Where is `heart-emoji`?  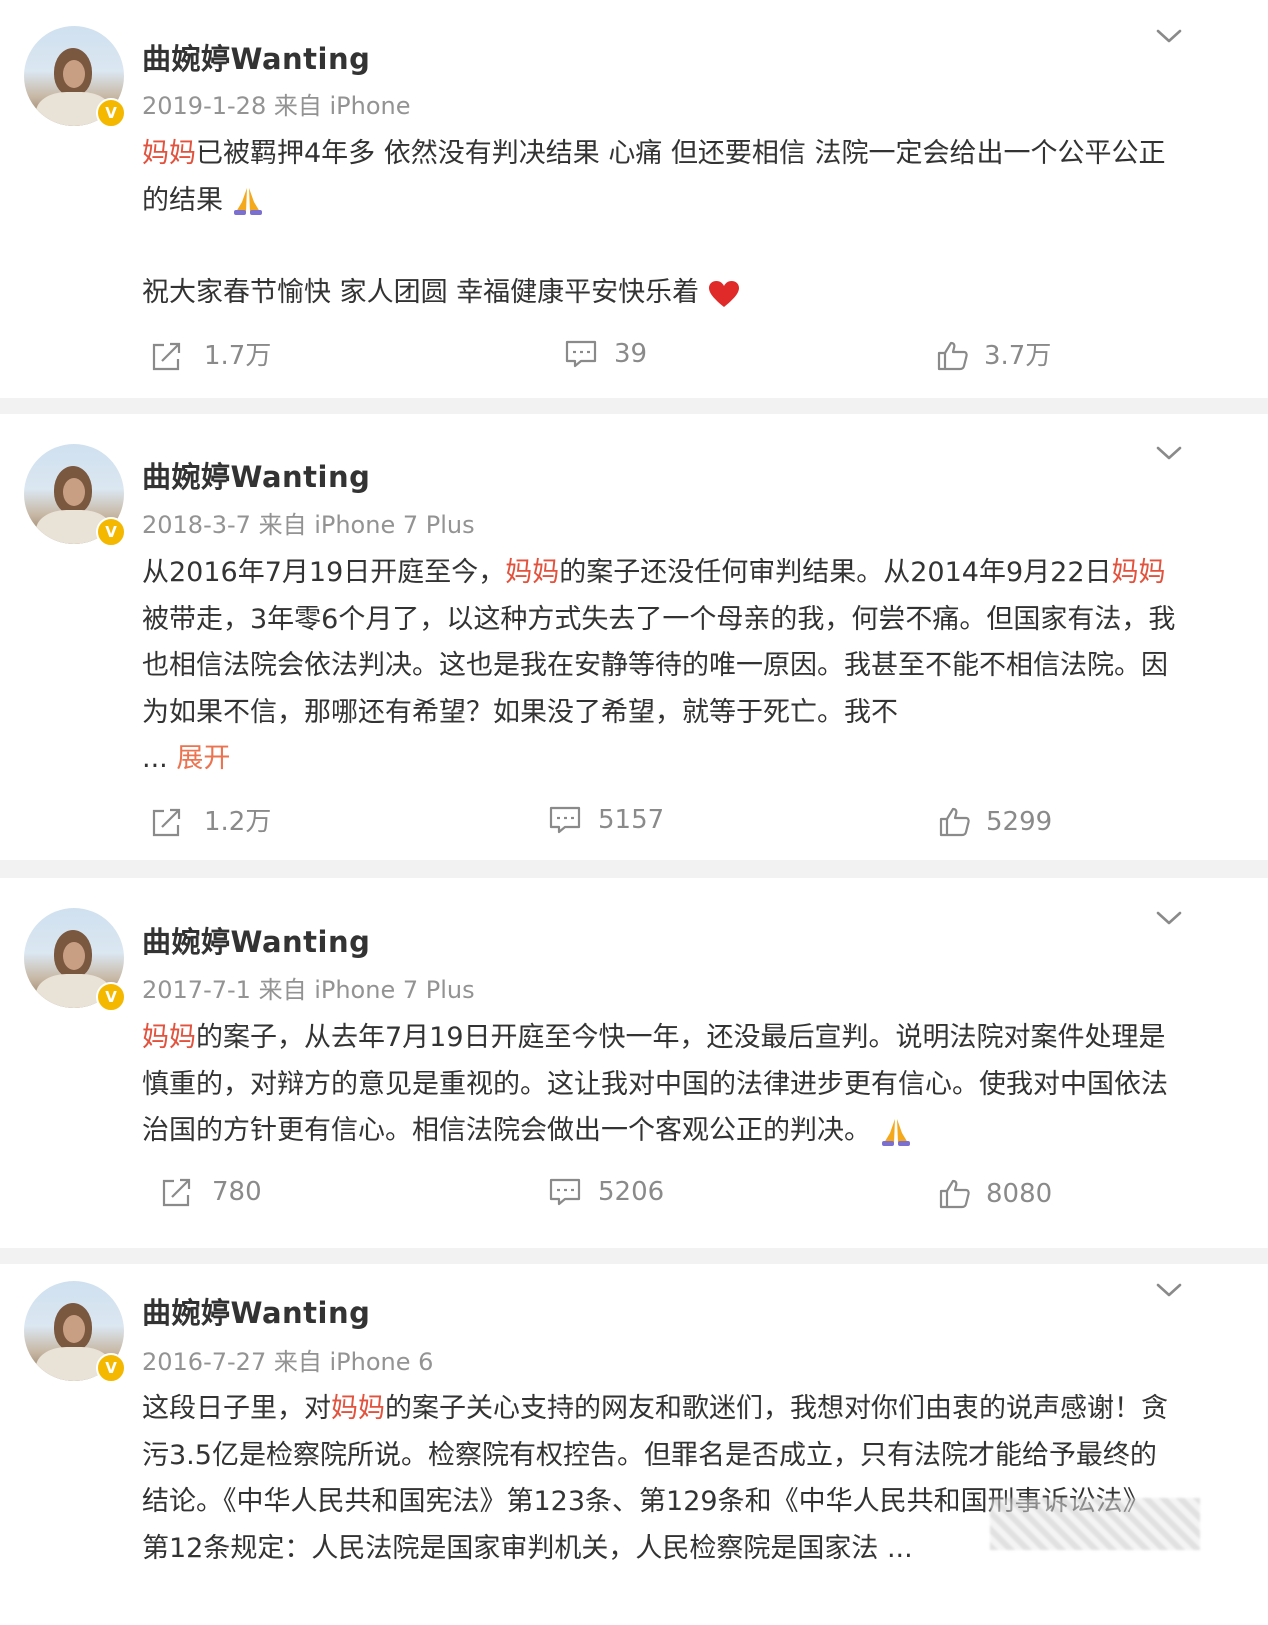 heart-emoji is located at coordinates (723, 293).